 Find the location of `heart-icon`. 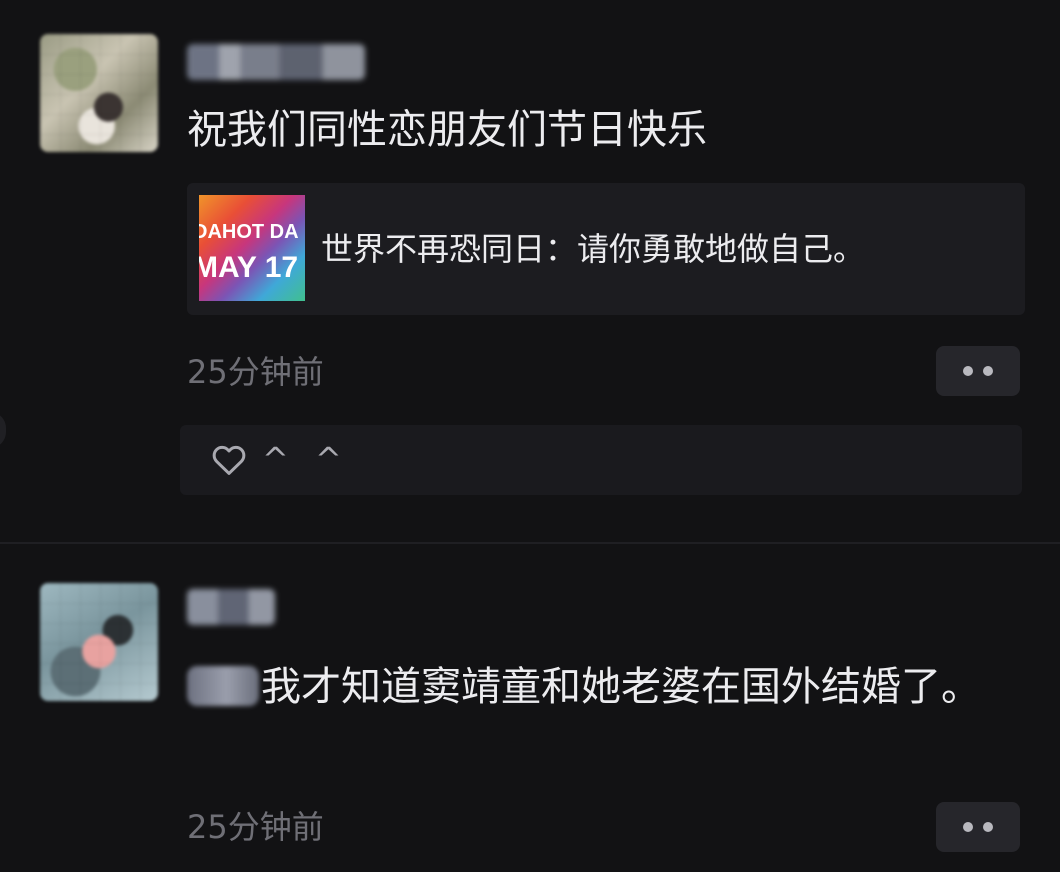

heart-icon is located at coordinates (229, 460).